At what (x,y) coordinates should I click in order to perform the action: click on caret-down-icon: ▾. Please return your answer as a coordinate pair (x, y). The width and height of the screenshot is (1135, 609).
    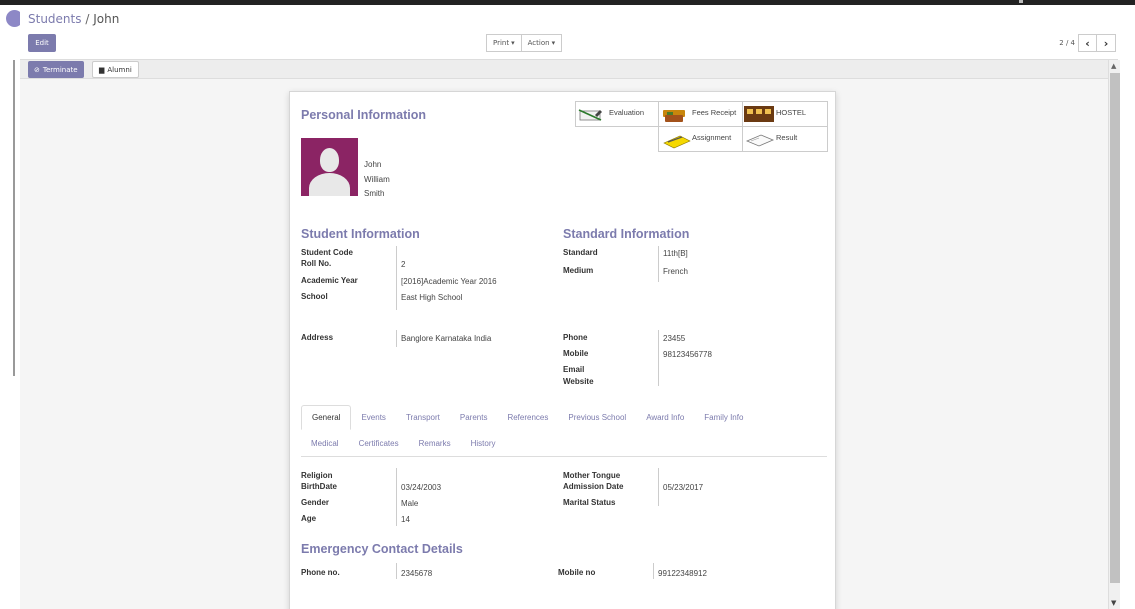
    Looking at the image, I should click on (553, 43).